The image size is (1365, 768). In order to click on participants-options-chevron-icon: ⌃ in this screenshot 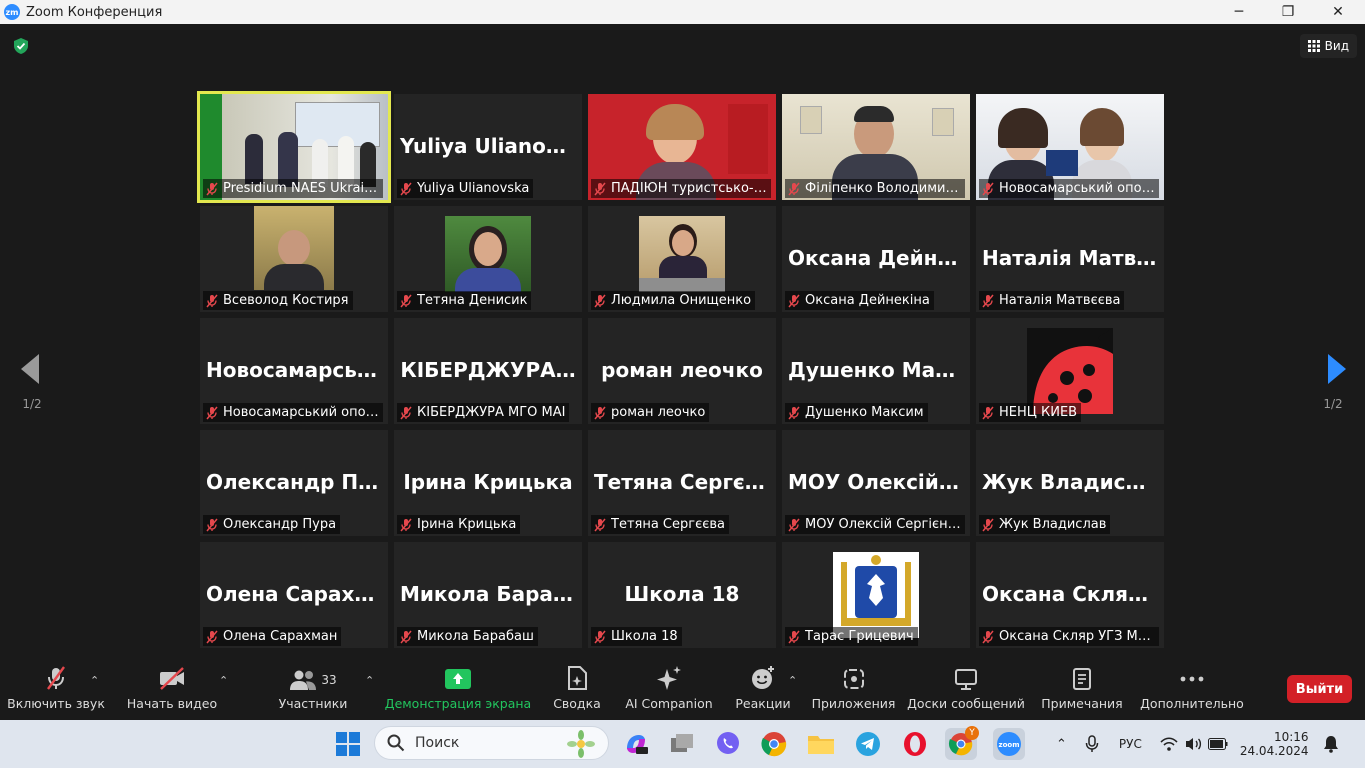, I will do `click(369, 680)`.